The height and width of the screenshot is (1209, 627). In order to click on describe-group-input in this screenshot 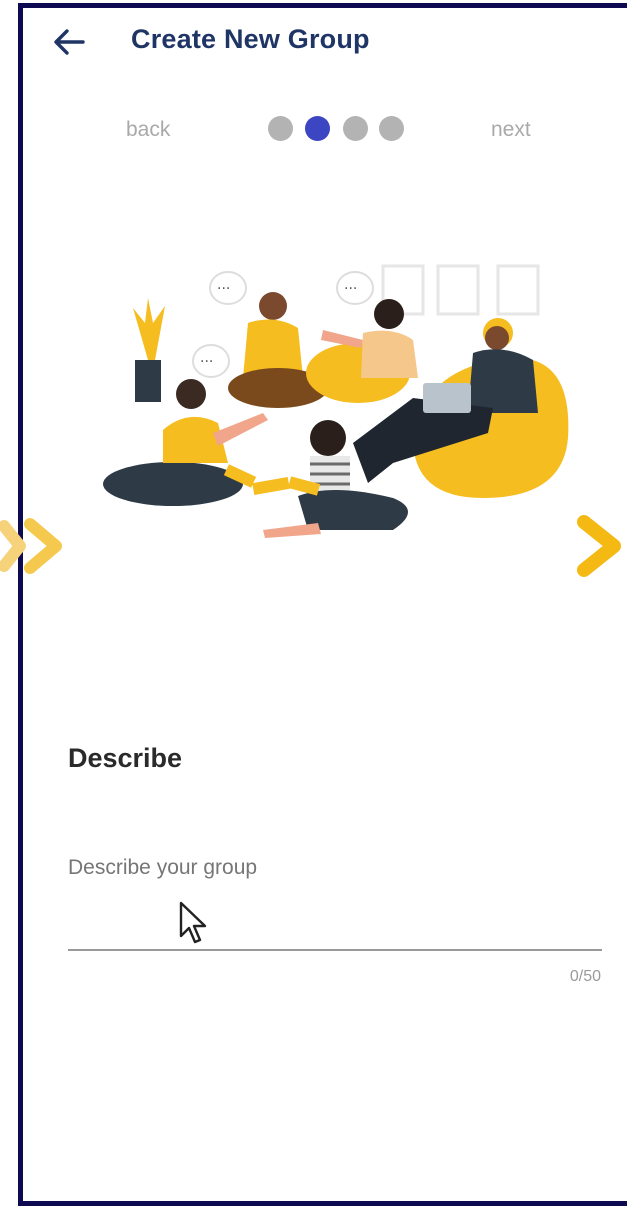, I will do `click(336, 915)`.